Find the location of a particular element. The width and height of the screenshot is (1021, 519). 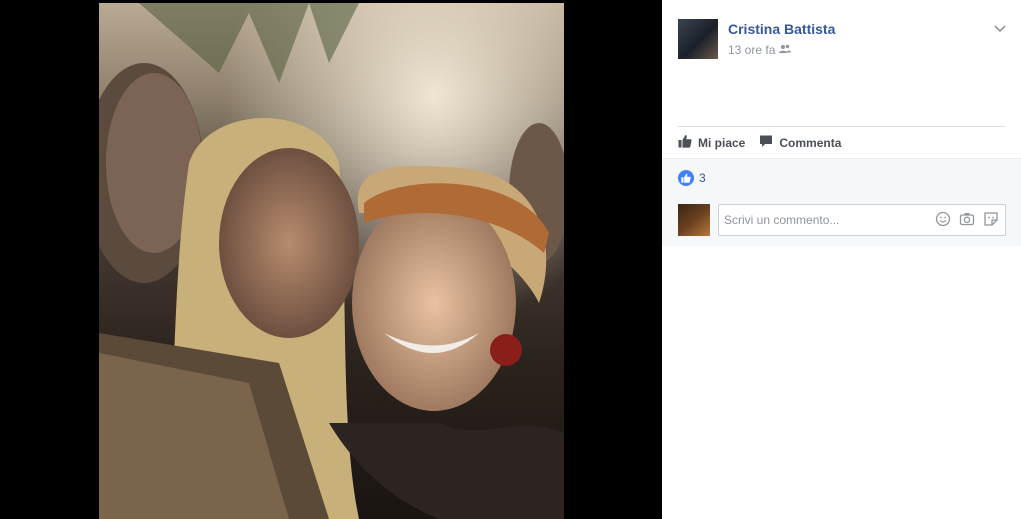

reaction-summary: 3 is located at coordinates (692, 178).